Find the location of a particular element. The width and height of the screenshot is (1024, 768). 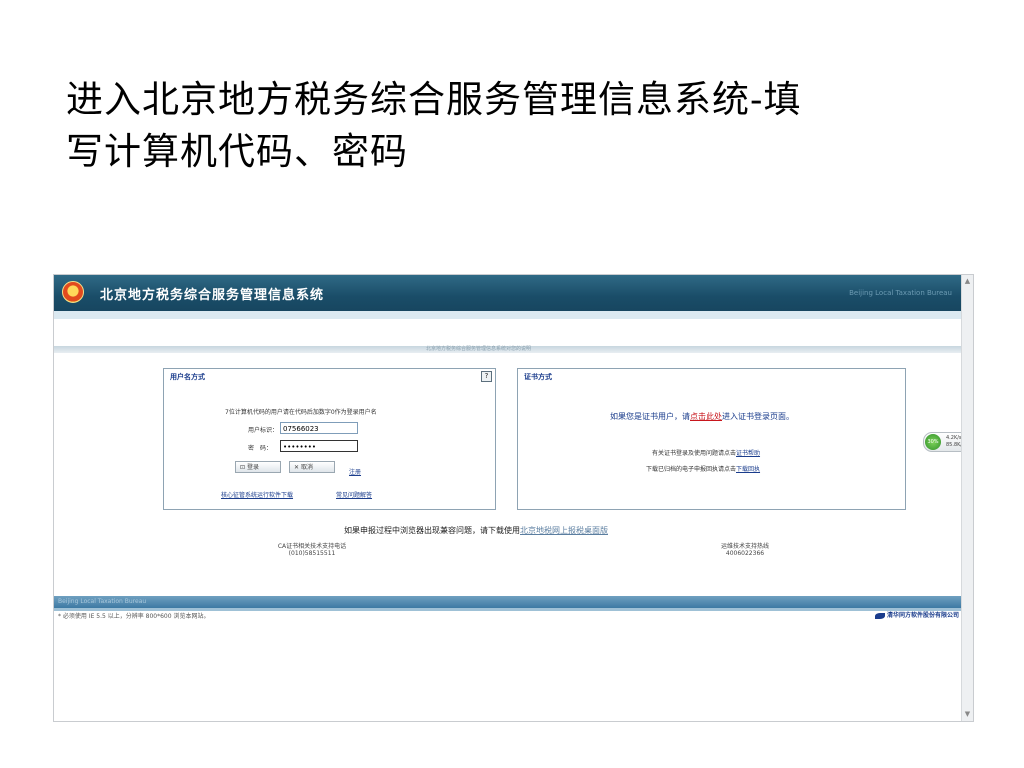

cert-login-line: 如果您是证书用户，请点击此处进入证书登录页面。 is located at coordinates (702, 416).